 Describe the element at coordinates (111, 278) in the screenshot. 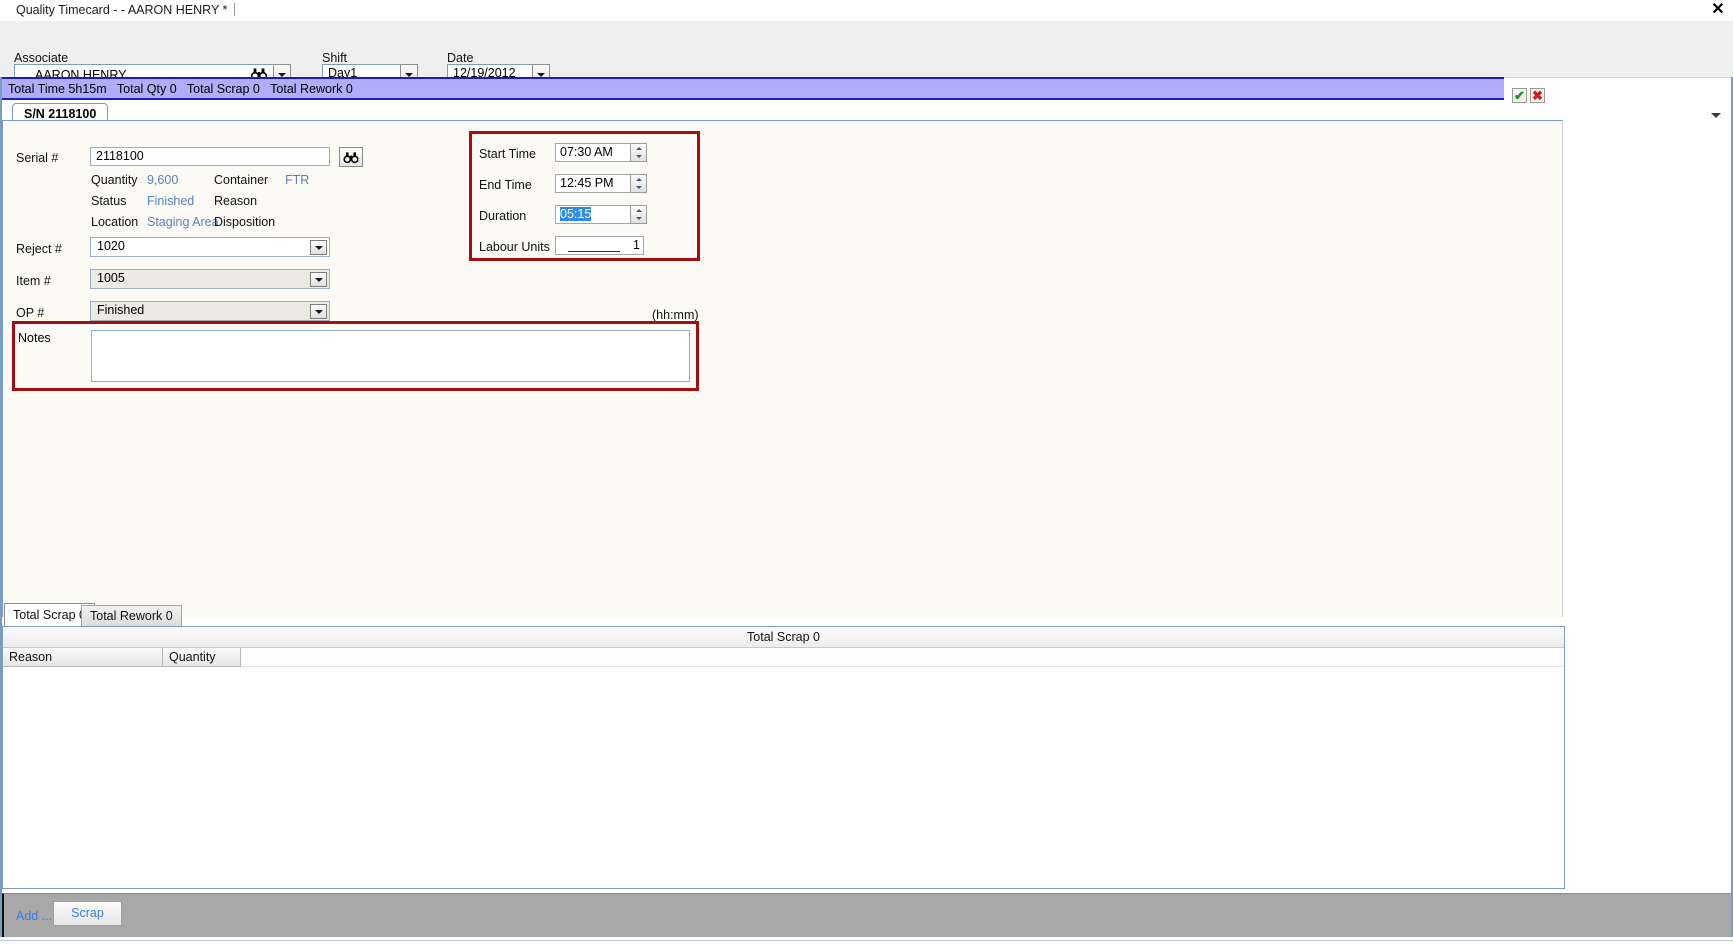

I see `item-value: 1005` at that location.